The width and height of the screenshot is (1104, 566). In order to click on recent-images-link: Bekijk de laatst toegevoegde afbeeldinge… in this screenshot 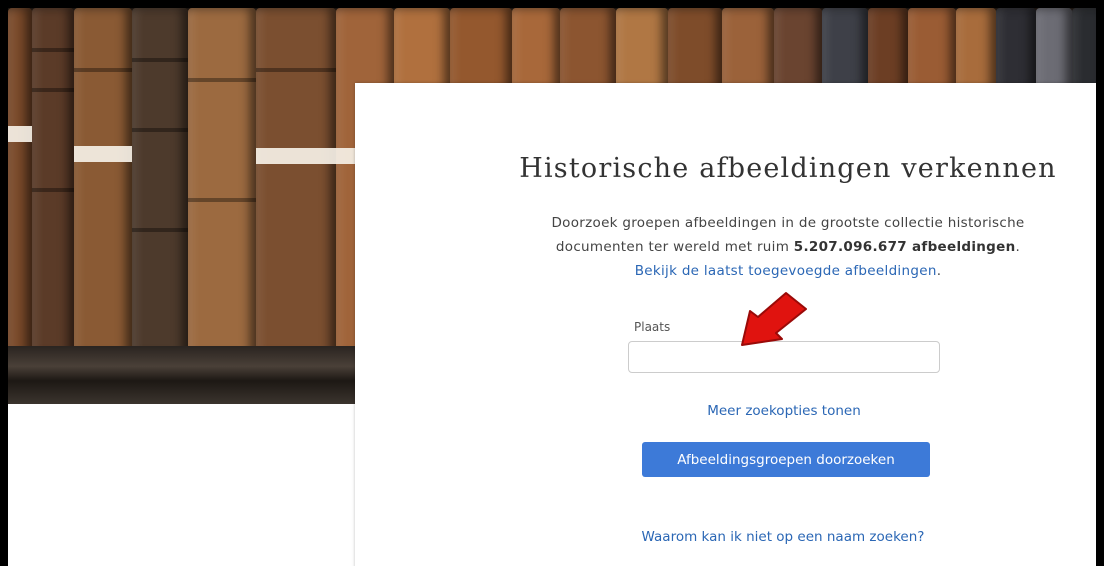, I will do `click(786, 271)`.